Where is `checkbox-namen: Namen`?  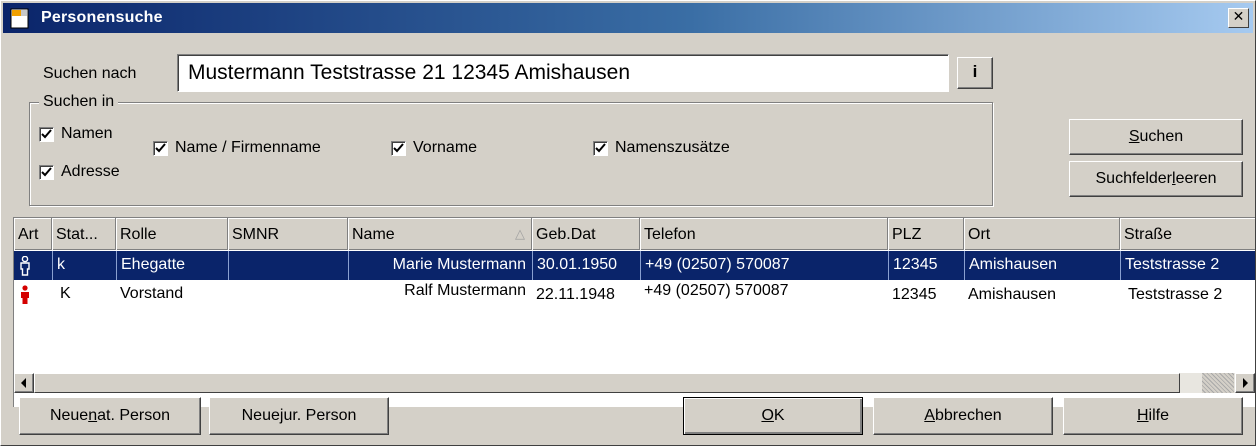 checkbox-namen: Namen is located at coordinates (76, 134).